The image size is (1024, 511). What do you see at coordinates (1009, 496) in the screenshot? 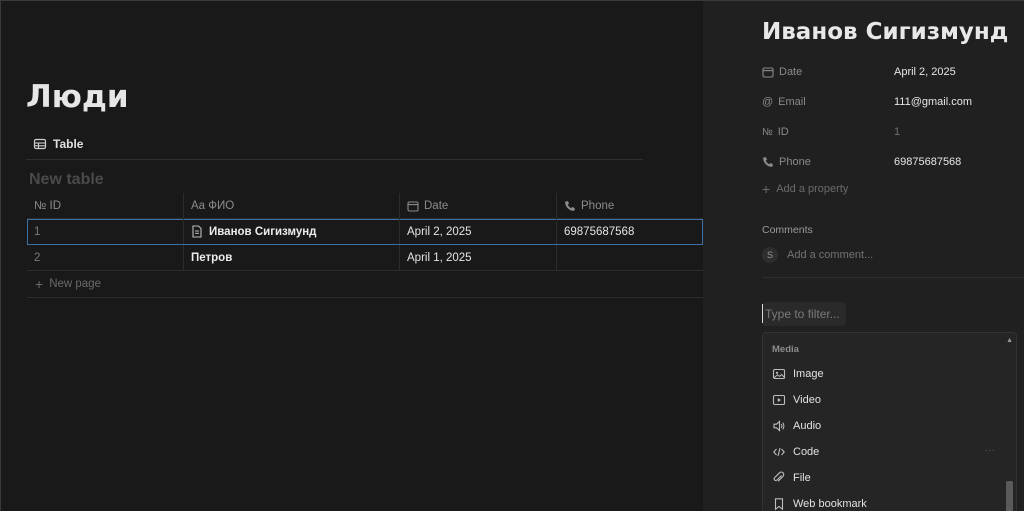
I see `menu-scrollbar` at bounding box center [1009, 496].